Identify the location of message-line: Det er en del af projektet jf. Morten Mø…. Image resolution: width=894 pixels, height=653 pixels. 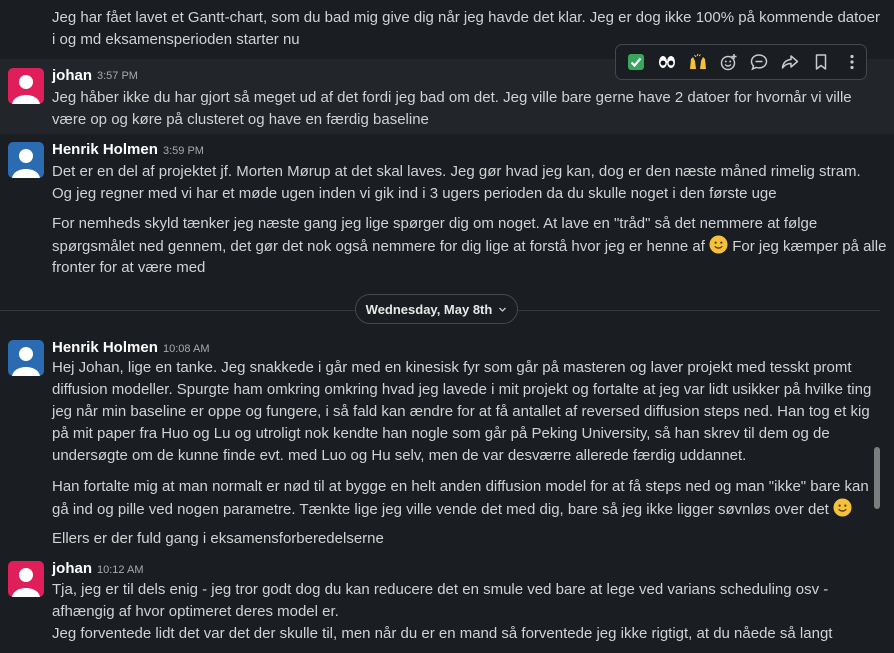
(456, 171).